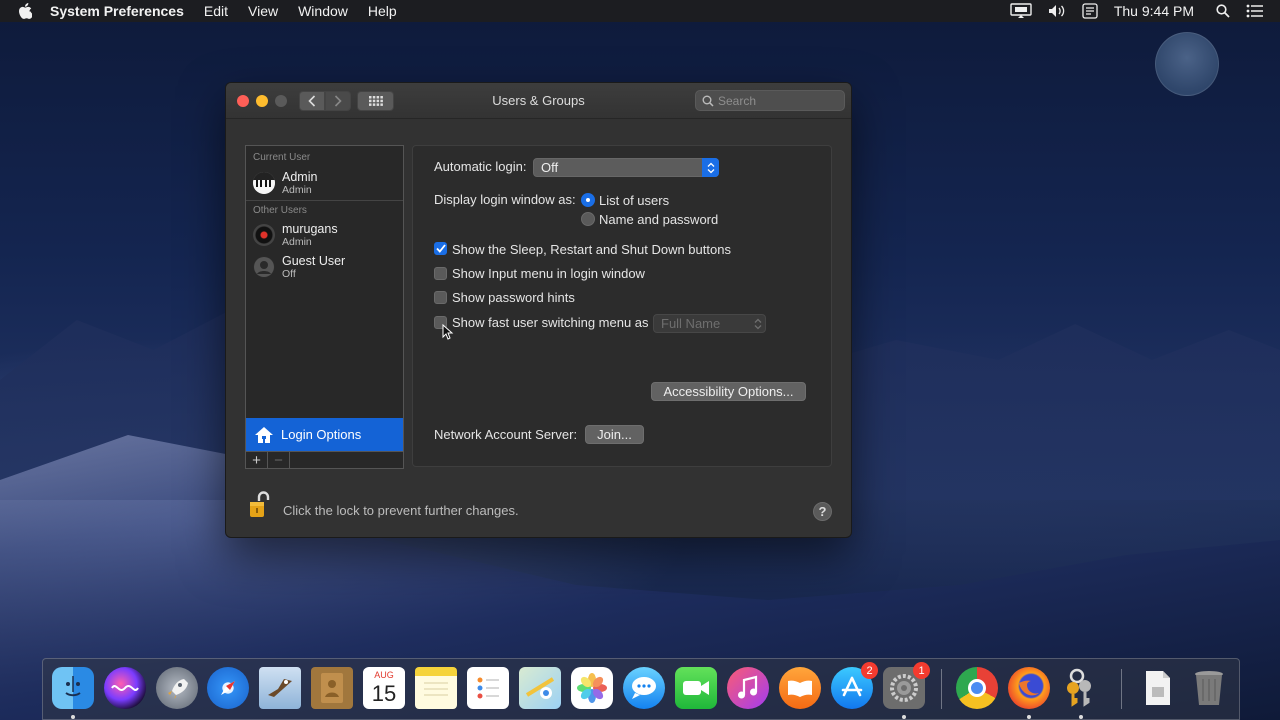 The image size is (1280, 720). I want to click on sidebar-item-login-options: Login Options, so click(324, 434).